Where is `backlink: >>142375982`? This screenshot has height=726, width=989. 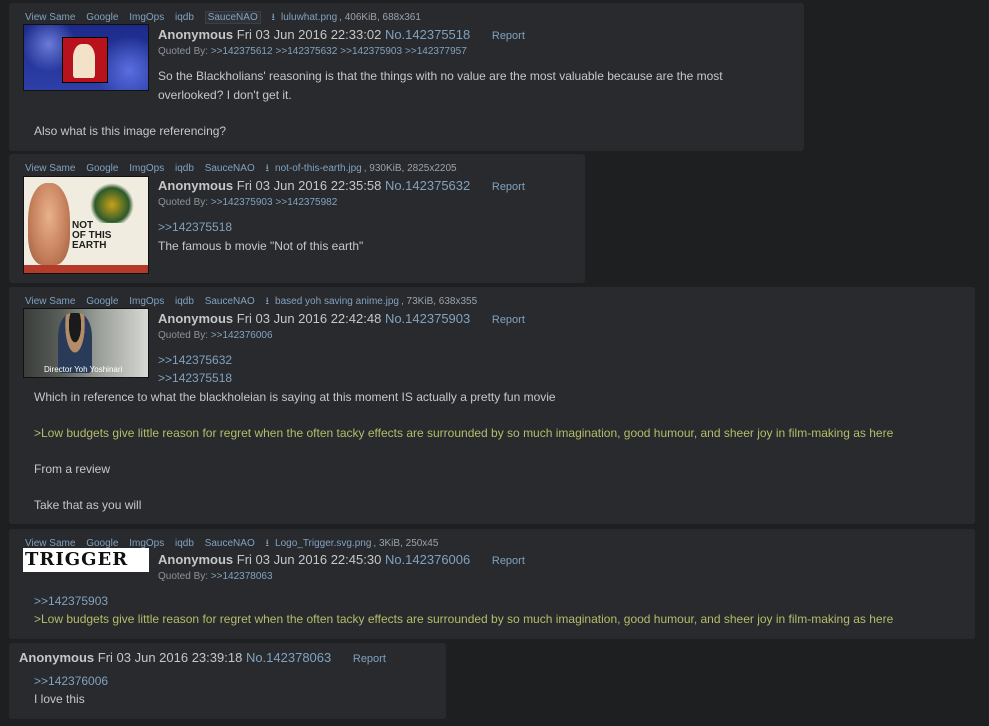 backlink: >>142375982 is located at coordinates (307, 202).